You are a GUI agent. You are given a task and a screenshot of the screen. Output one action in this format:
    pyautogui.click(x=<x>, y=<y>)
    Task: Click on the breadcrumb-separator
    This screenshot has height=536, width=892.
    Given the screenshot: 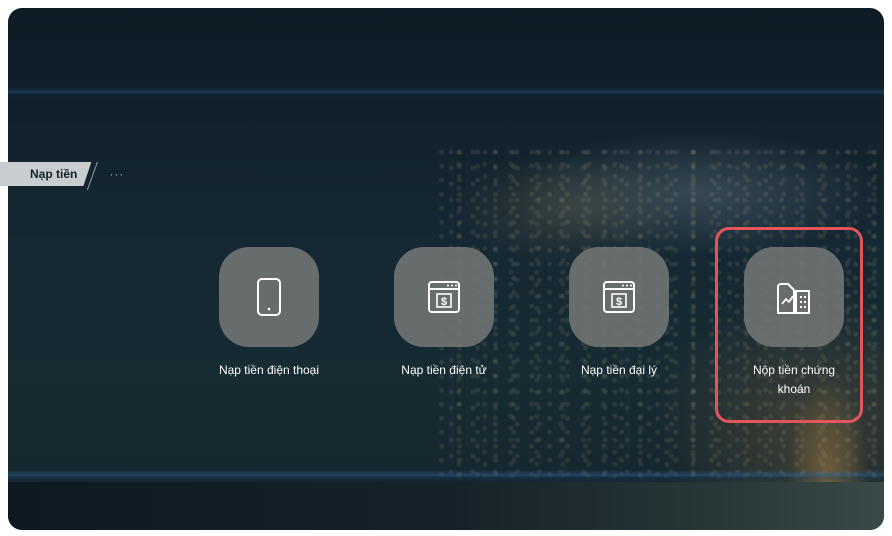 What is the action you would take?
    pyautogui.click(x=99, y=174)
    